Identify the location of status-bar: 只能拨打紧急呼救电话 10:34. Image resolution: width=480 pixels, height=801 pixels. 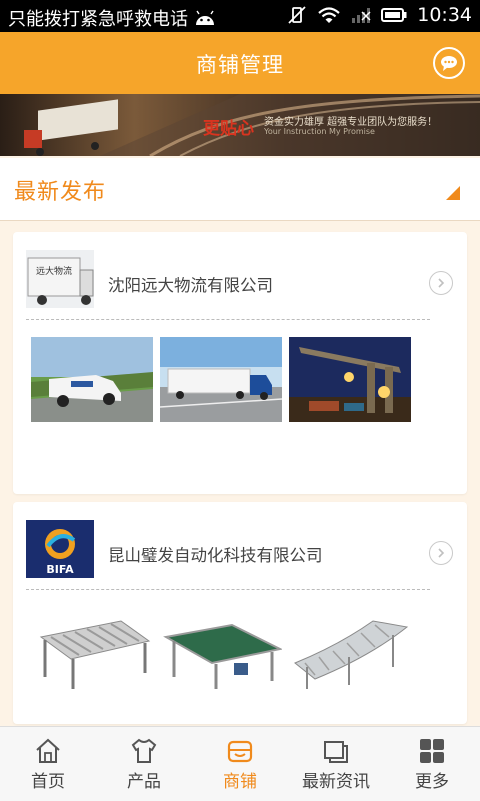
(240, 16).